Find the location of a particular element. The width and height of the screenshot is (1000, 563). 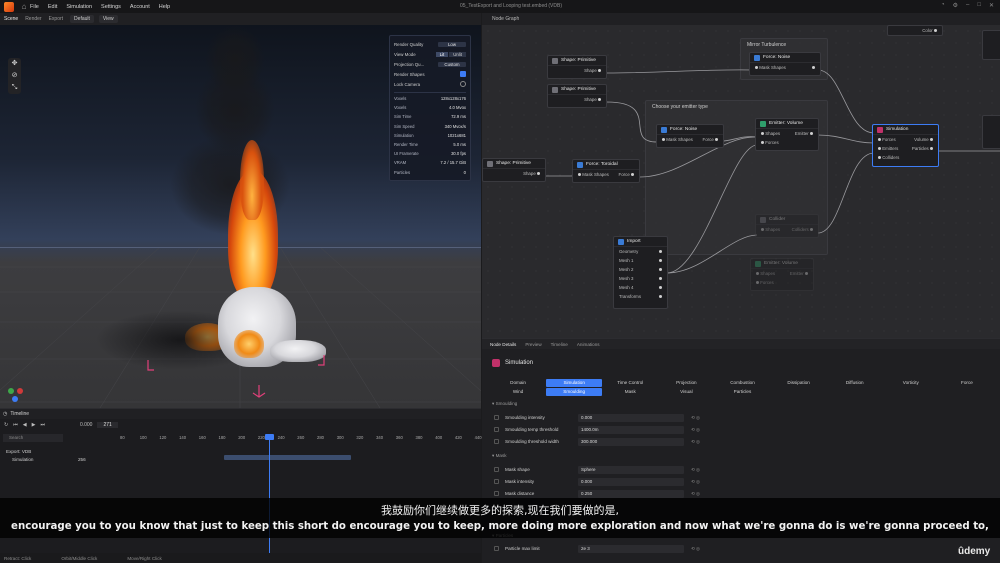

category-tab: Domain is located at coordinates (518, 383).